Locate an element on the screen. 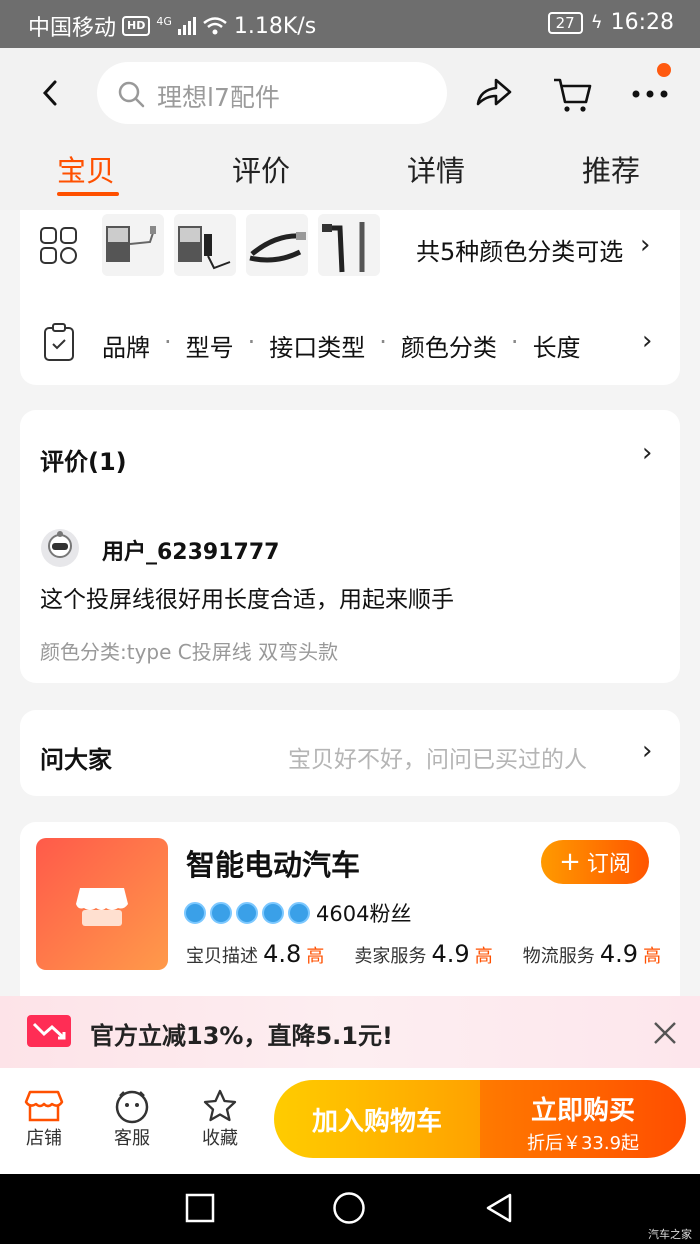 The image size is (700, 1244). add-to-cart-button: 加入购物车 is located at coordinates (377, 1119).